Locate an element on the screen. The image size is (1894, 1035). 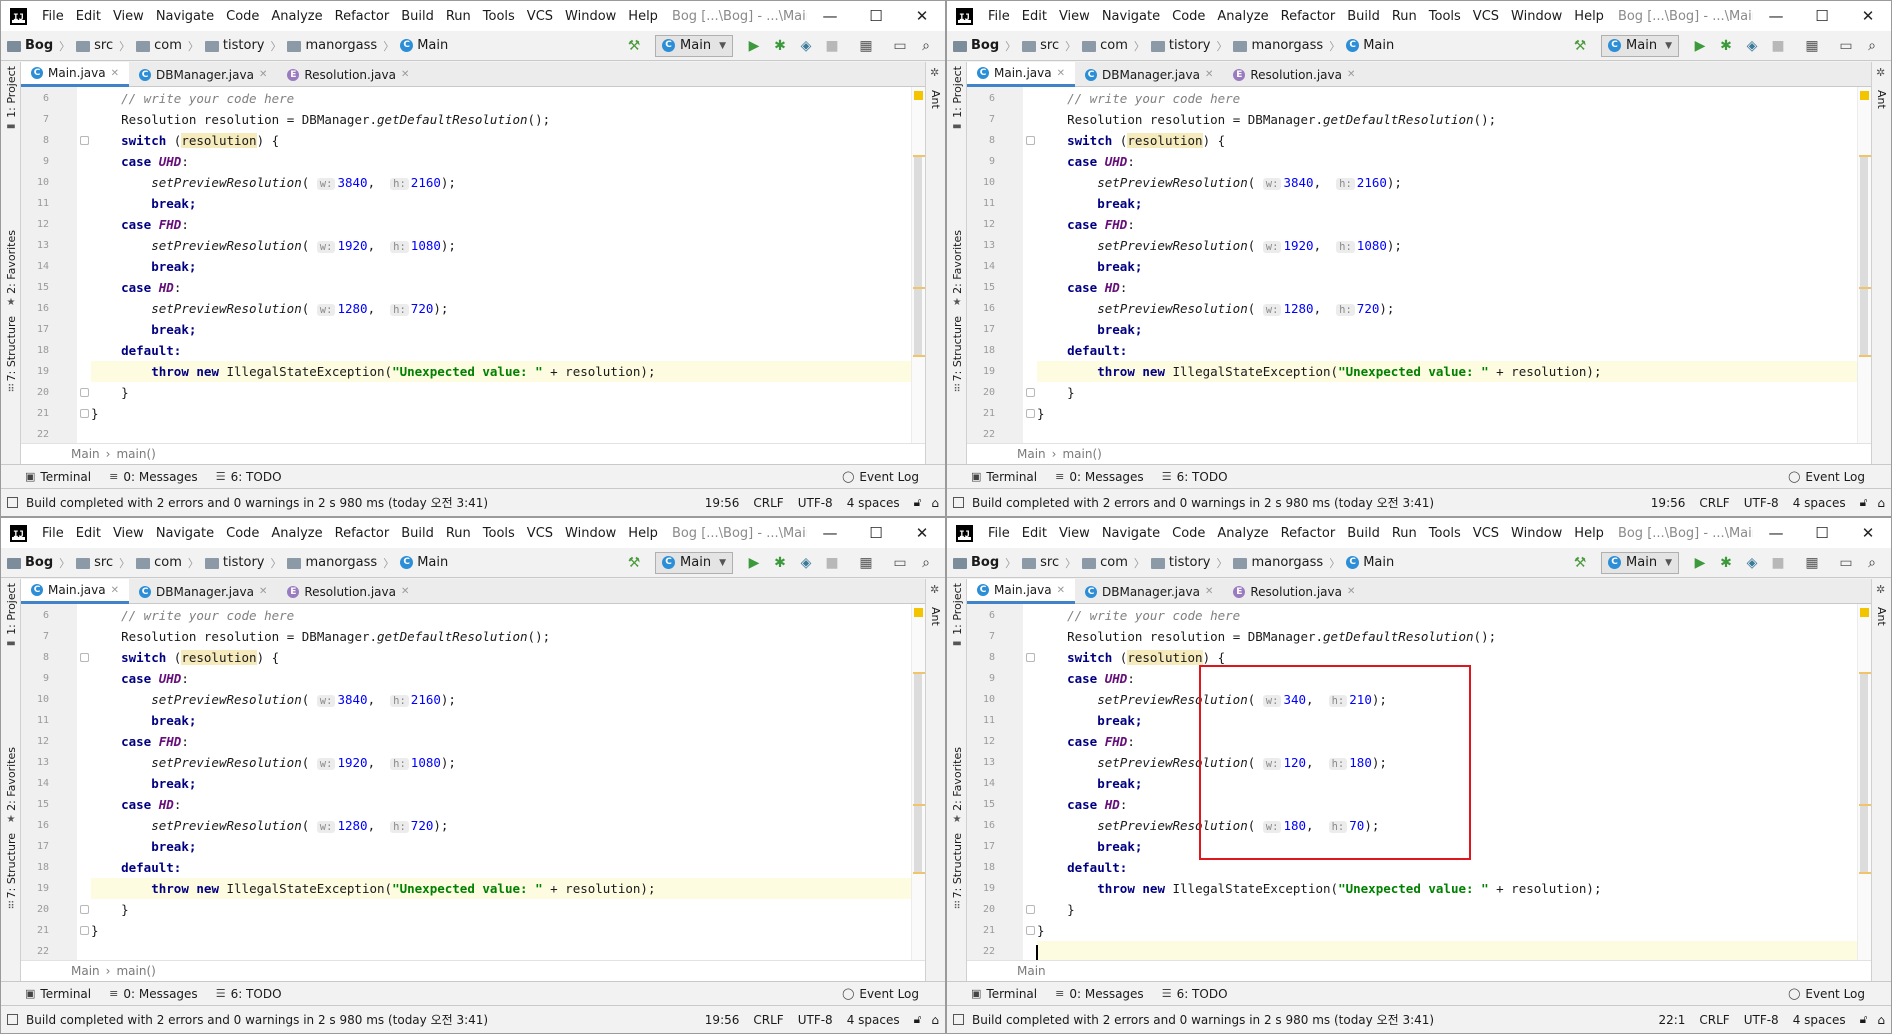
messages-tool-button: ≡ 0: Messages is located at coordinates (1099, 477).